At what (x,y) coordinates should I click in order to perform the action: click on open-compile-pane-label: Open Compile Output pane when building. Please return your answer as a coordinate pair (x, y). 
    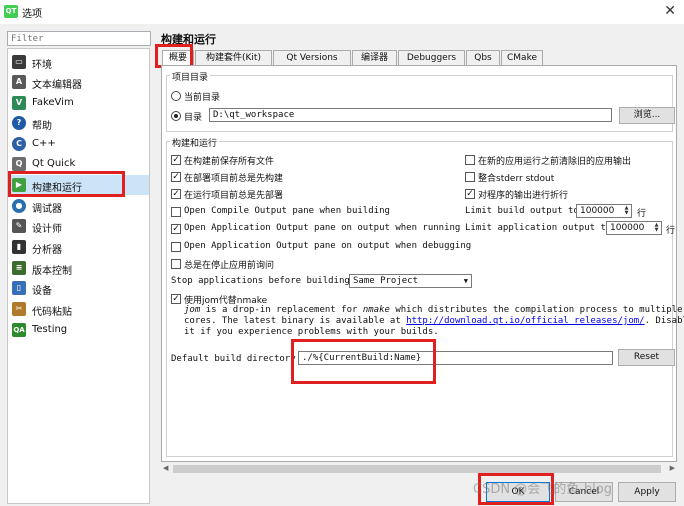
    Looking at the image, I should click on (287, 211).